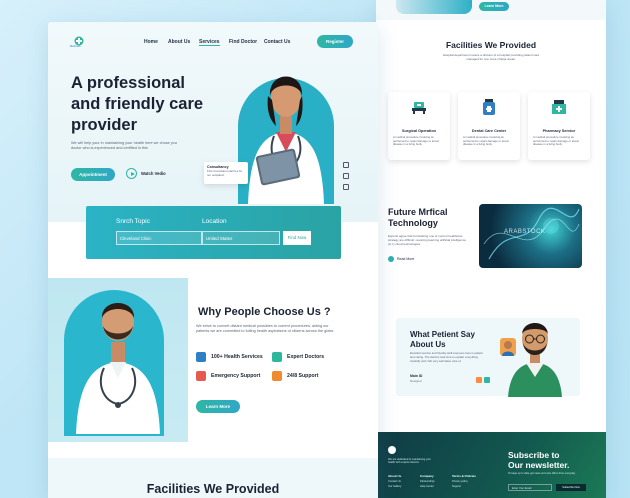 This screenshot has width=630, height=498. I want to click on testimonial-title: What Petient Say About Us, so click(442, 339).